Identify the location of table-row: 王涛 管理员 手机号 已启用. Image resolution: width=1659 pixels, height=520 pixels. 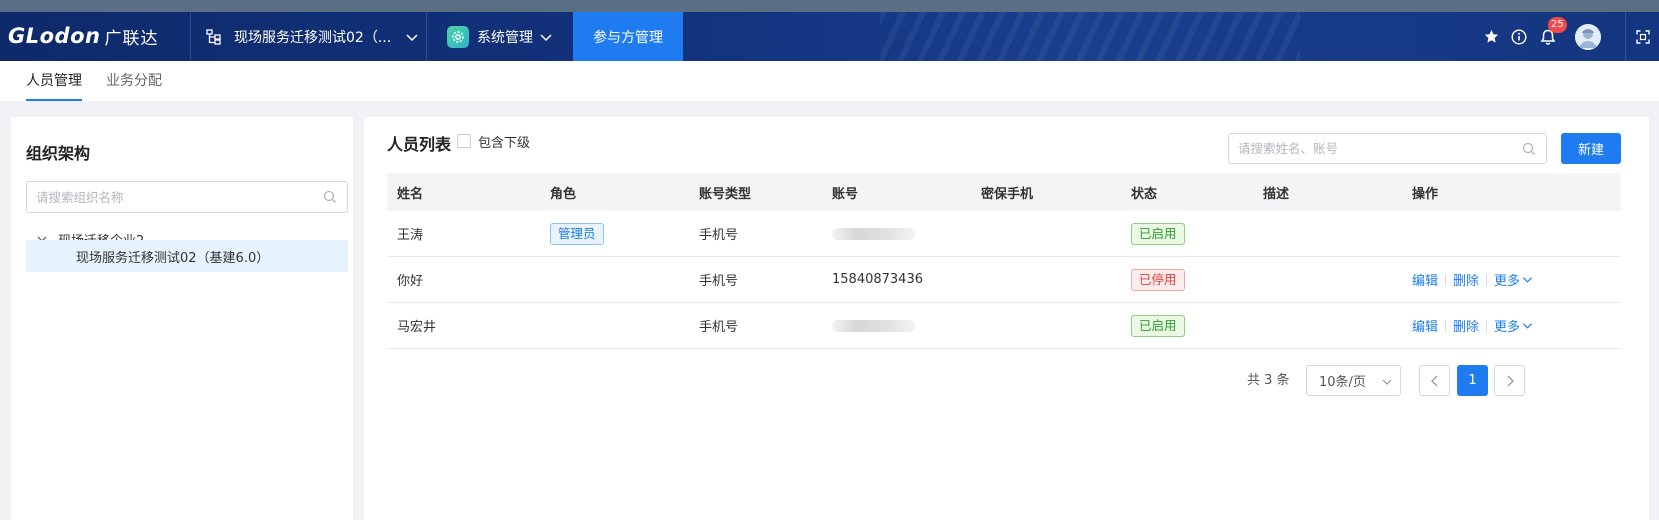
(1004, 234).